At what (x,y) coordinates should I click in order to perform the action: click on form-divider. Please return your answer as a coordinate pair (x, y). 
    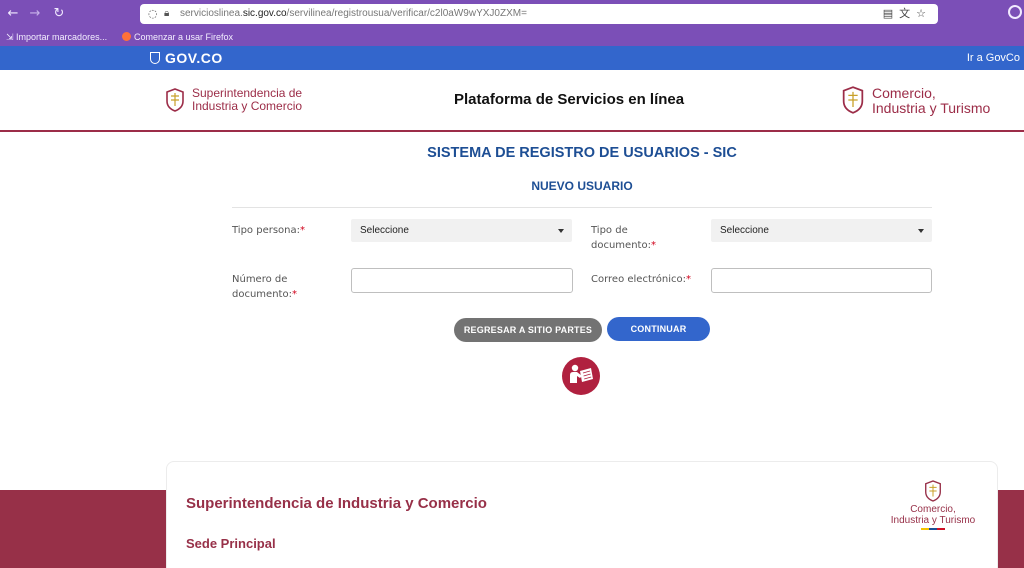
    Looking at the image, I should click on (582, 207).